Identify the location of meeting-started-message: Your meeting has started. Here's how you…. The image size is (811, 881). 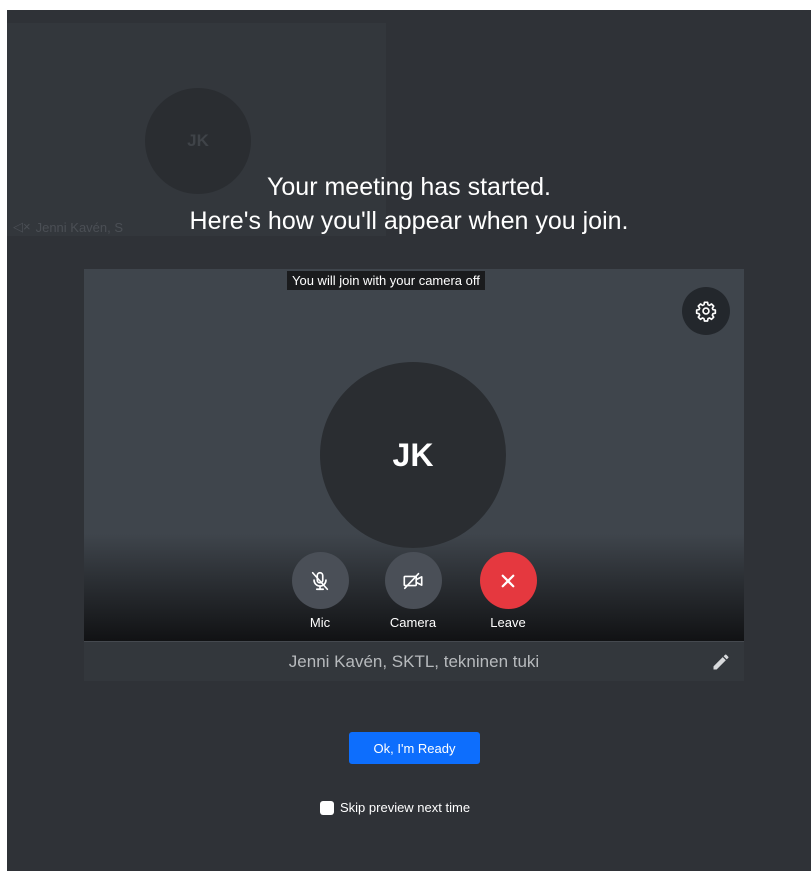
(409, 204).